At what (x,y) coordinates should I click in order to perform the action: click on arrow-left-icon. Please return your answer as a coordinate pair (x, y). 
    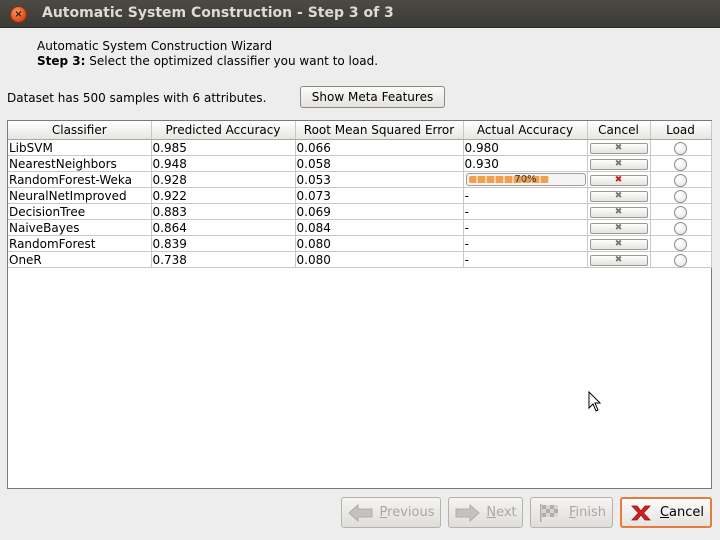
    Looking at the image, I should click on (360, 512).